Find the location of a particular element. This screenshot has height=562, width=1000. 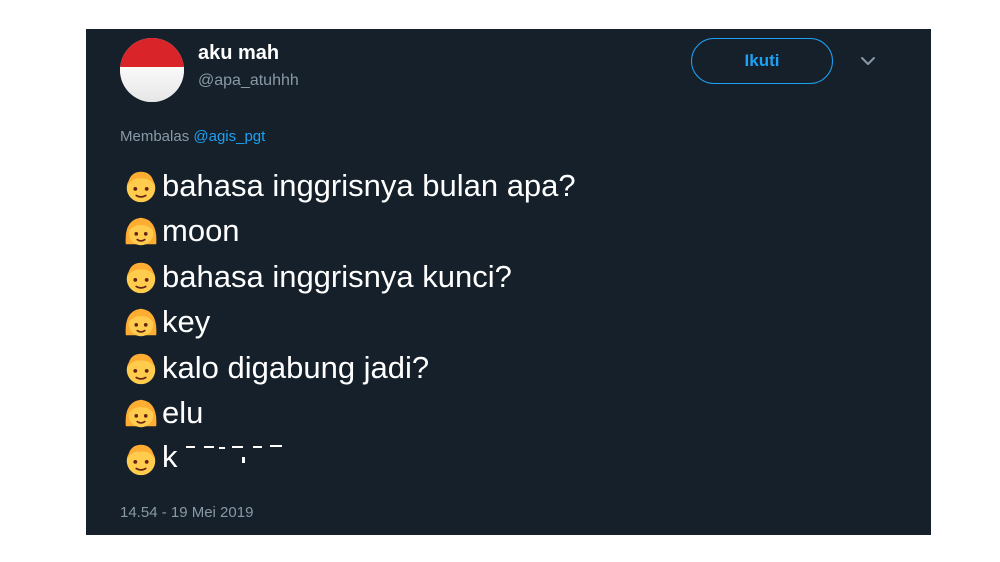

avatar-flag-white is located at coordinates (152, 84).